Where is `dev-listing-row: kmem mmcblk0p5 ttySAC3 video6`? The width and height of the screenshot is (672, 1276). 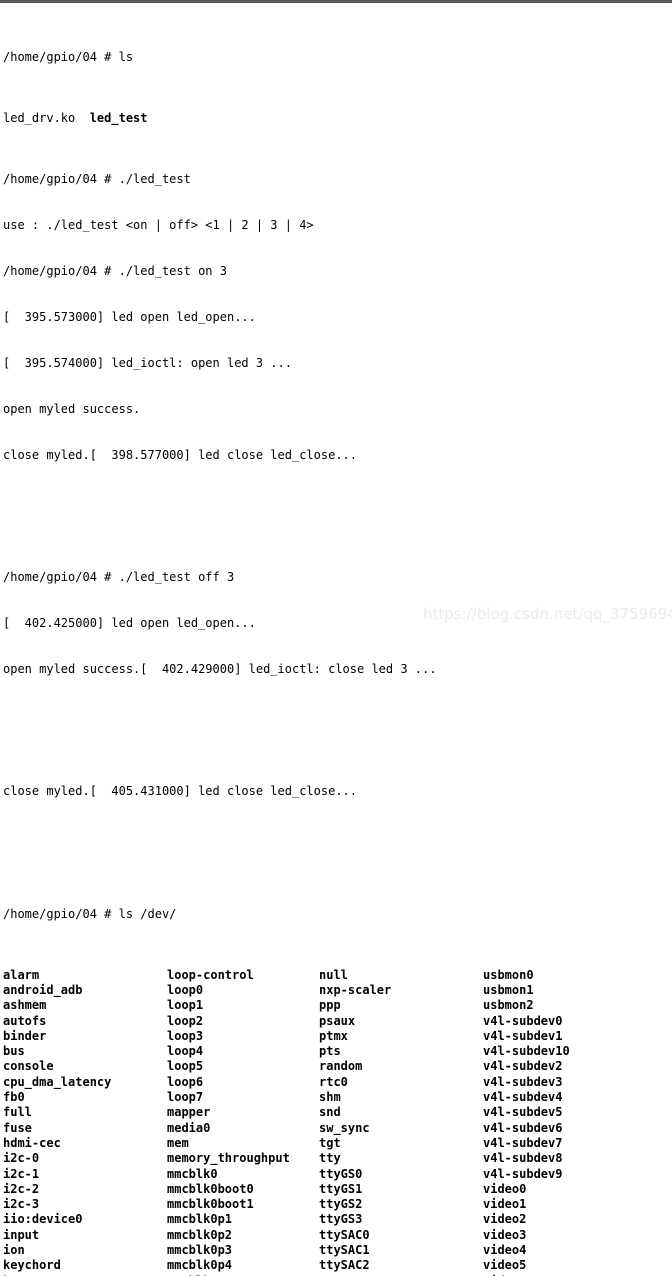
dev-listing-row: kmem mmcblk0p5 ttySAC3 video6 is located at coordinates (337, 1275).